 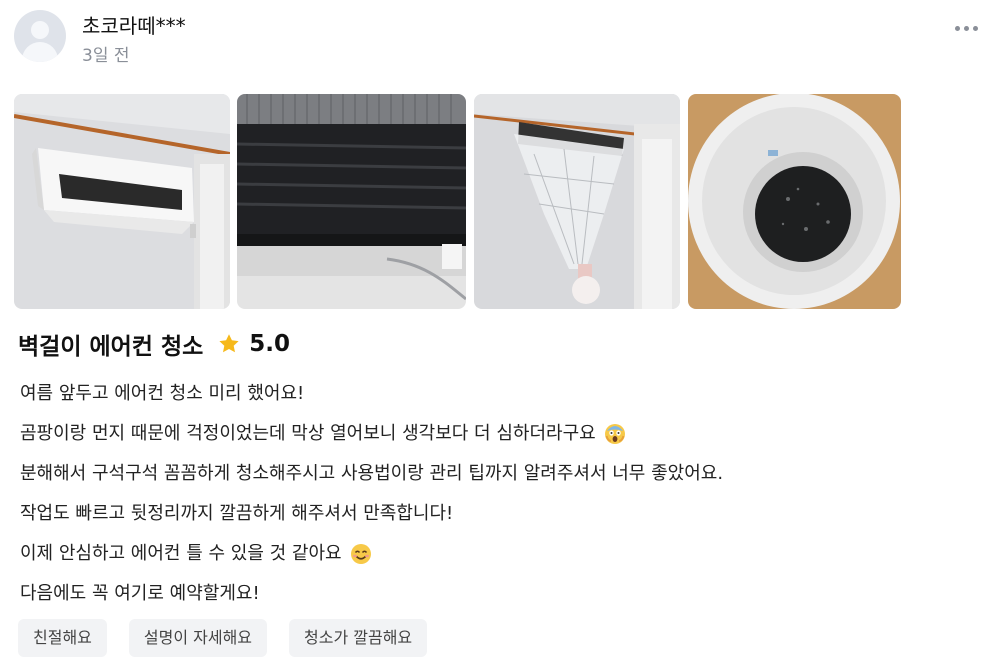 What do you see at coordinates (106, 56) in the screenshot?
I see `review-timestamp: 3일 전` at bounding box center [106, 56].